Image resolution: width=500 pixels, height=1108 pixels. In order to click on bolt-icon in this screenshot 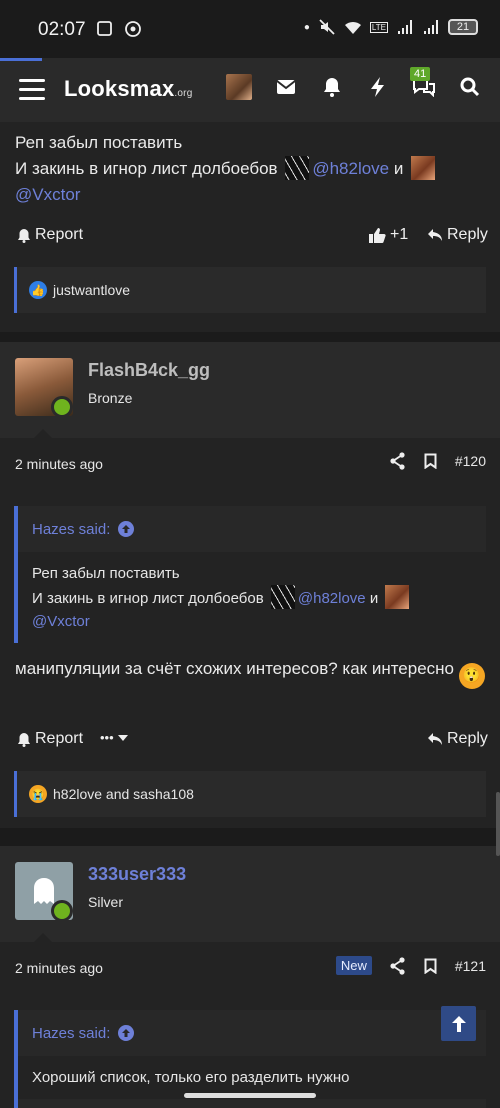, I will do `click(378, 87)`.